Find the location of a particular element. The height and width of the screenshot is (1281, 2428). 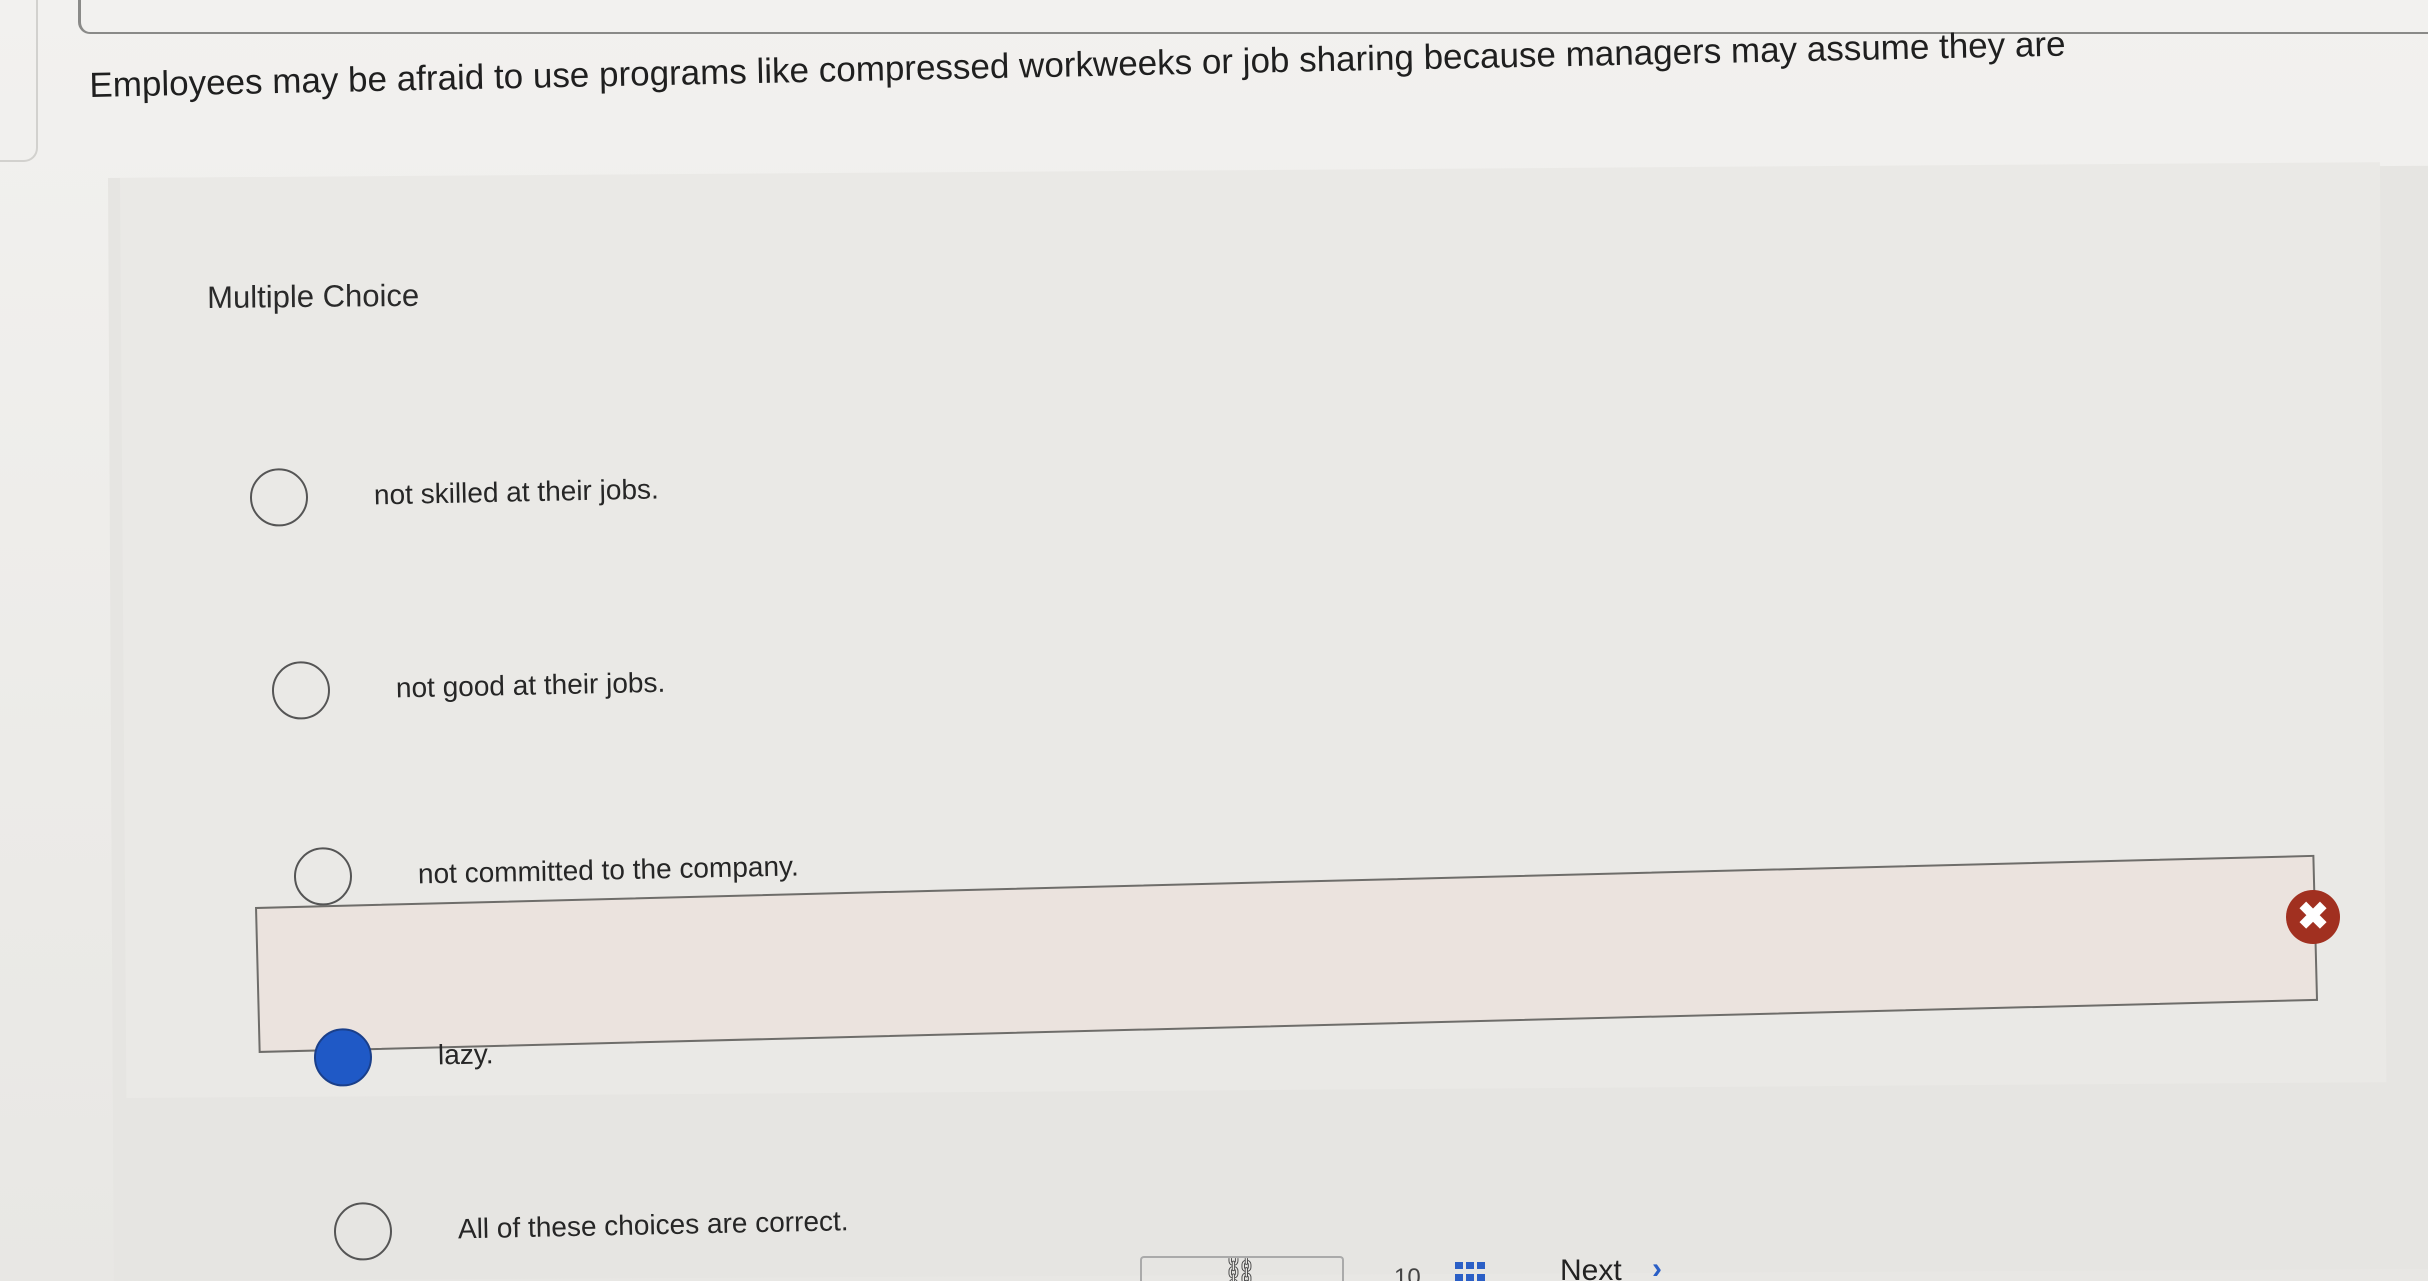

option-not-skilled: not skilled at their jobs. is located at coordinates (454, 493).